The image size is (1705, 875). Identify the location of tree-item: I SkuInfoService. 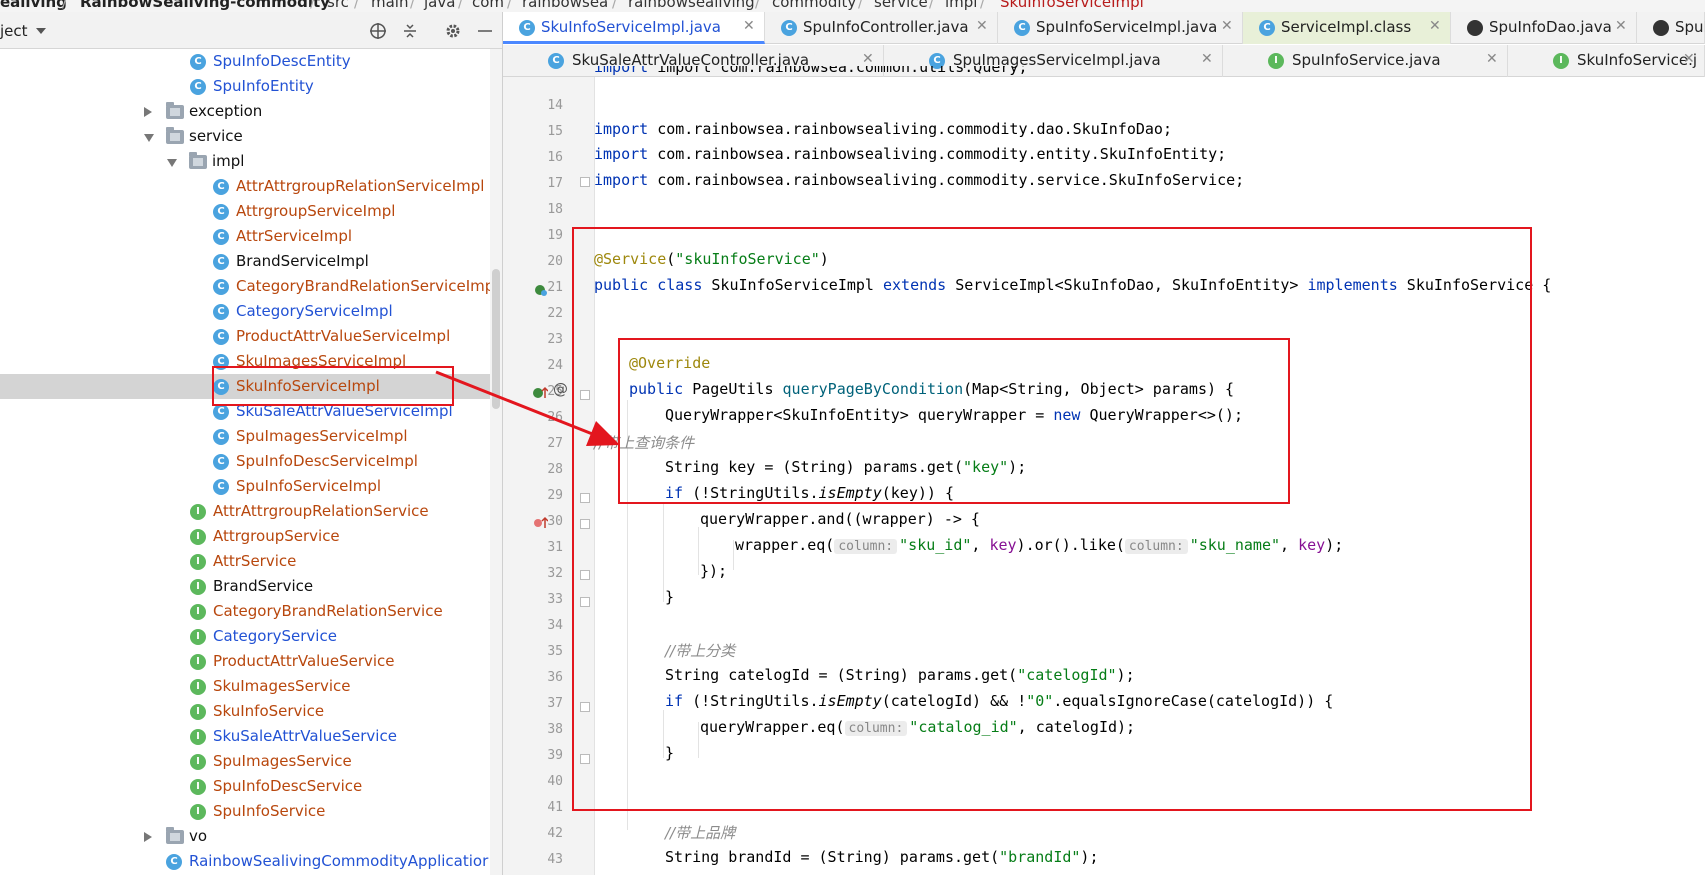
(245, 711).